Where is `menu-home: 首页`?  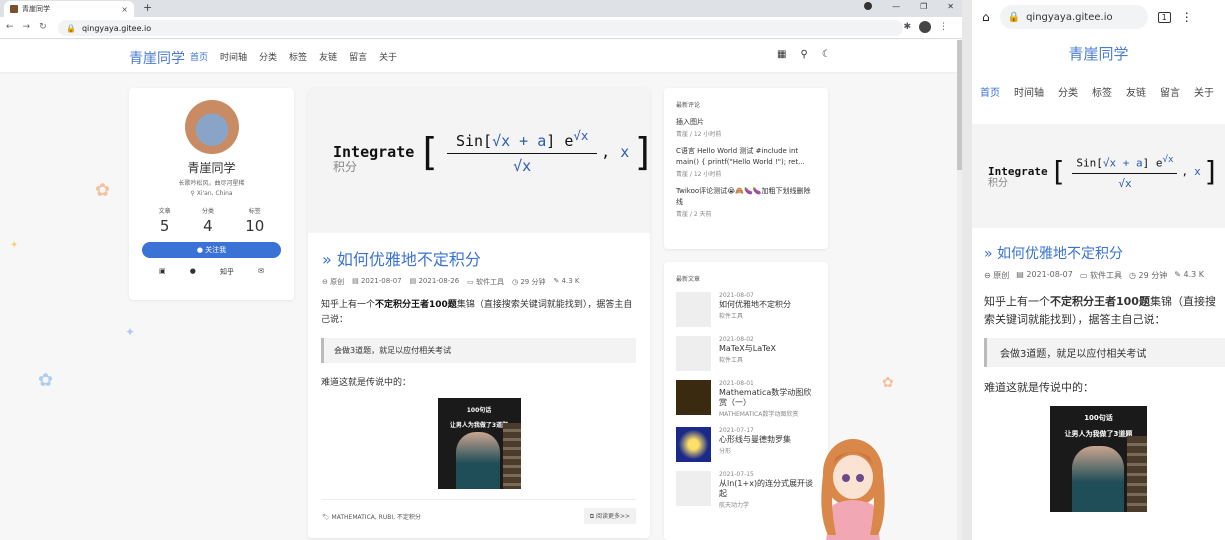 menu-home: 首页 is located at coordinates (199, 56).